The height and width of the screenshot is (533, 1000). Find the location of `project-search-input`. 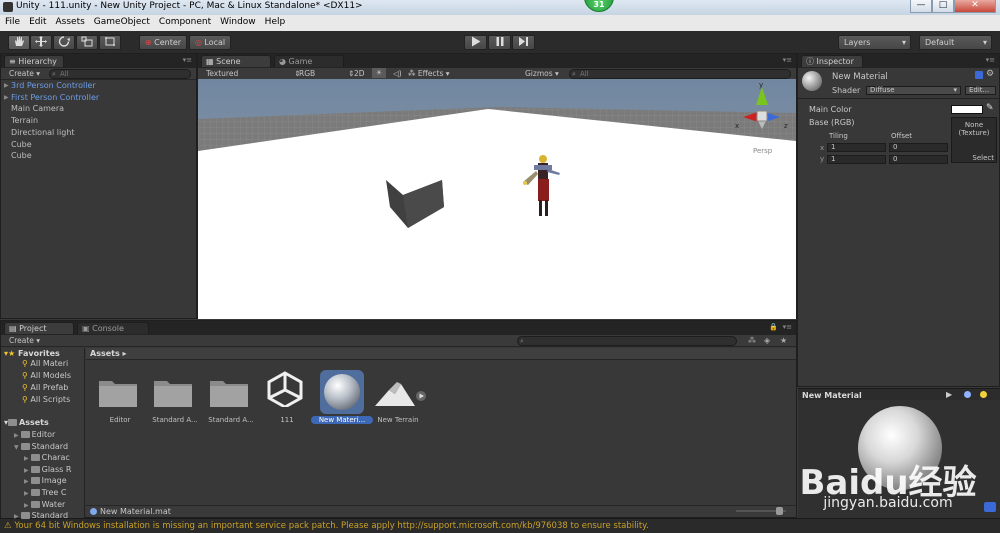

project-search-input is located at coordinates (627, 341).